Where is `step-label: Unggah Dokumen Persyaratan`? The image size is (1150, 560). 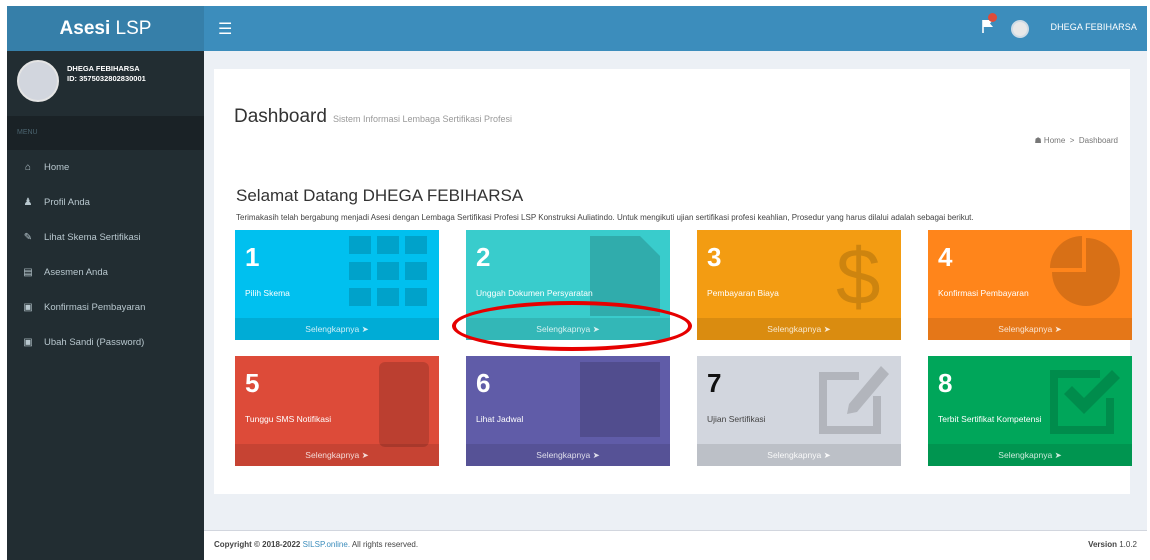 step-label: Unggah Dokumen Persyaratan is located at coordinates (534, 293).